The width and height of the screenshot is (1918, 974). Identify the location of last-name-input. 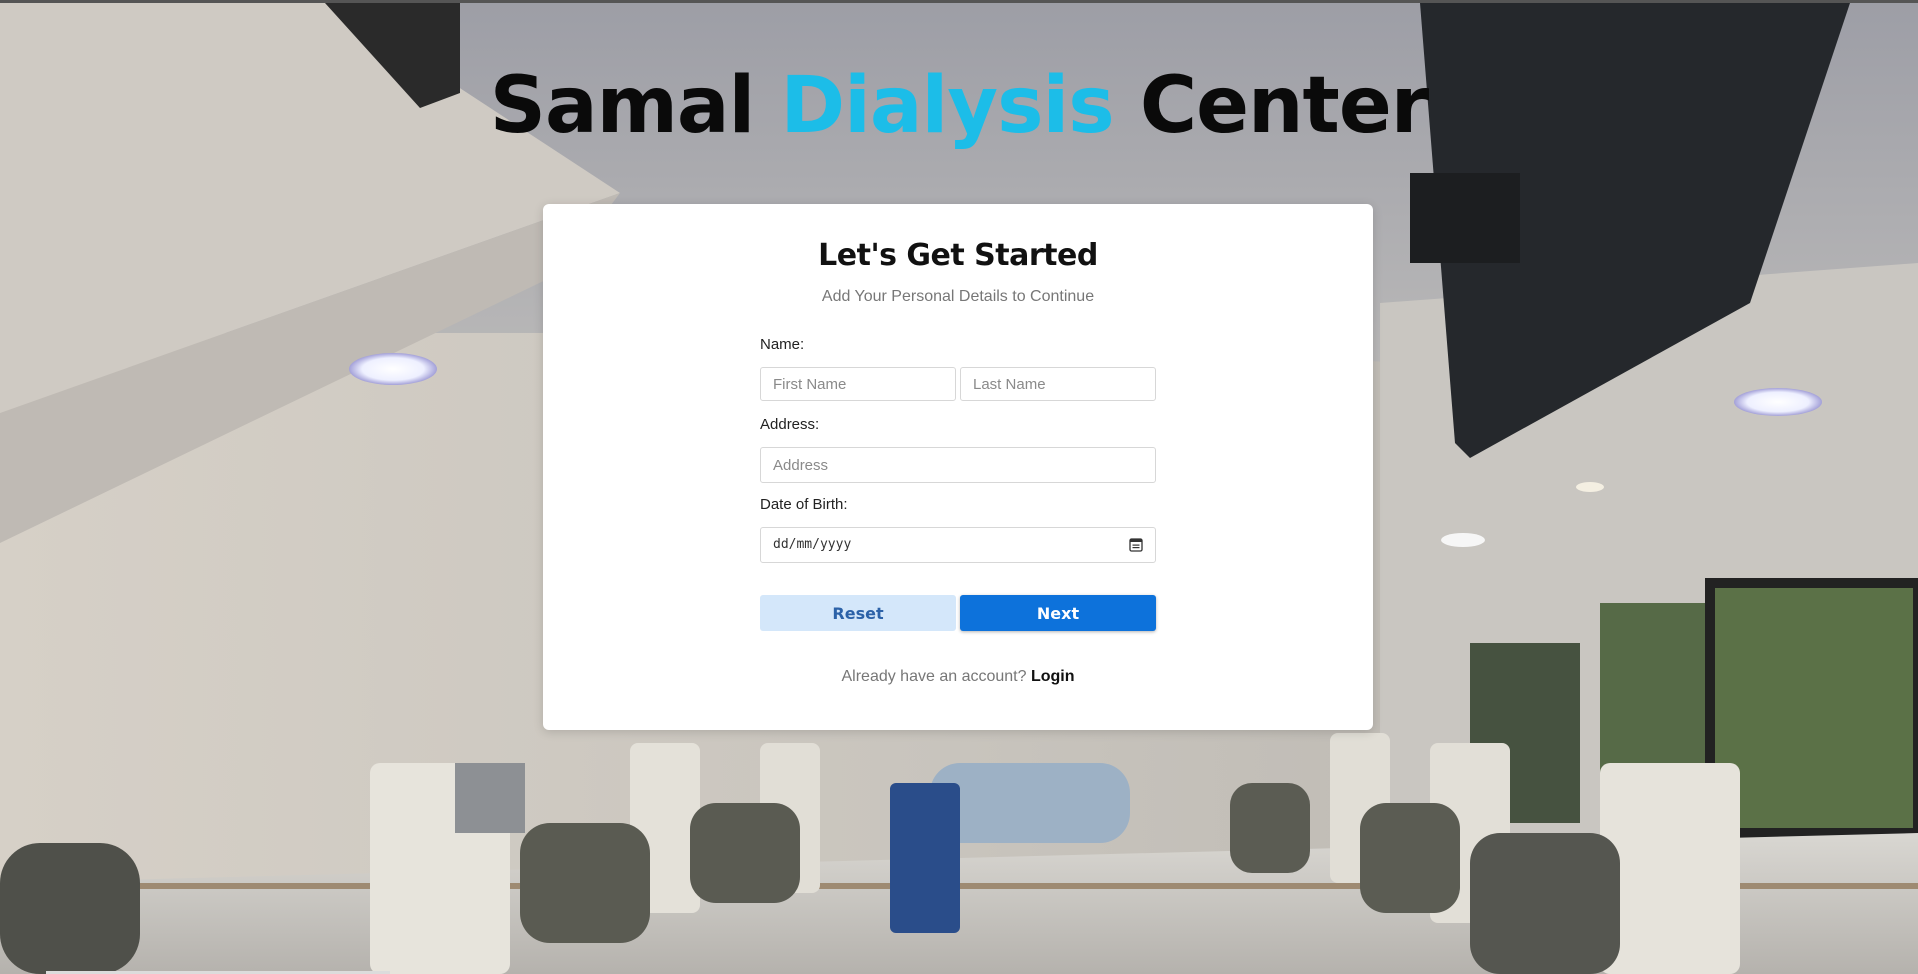
(1058, 384).